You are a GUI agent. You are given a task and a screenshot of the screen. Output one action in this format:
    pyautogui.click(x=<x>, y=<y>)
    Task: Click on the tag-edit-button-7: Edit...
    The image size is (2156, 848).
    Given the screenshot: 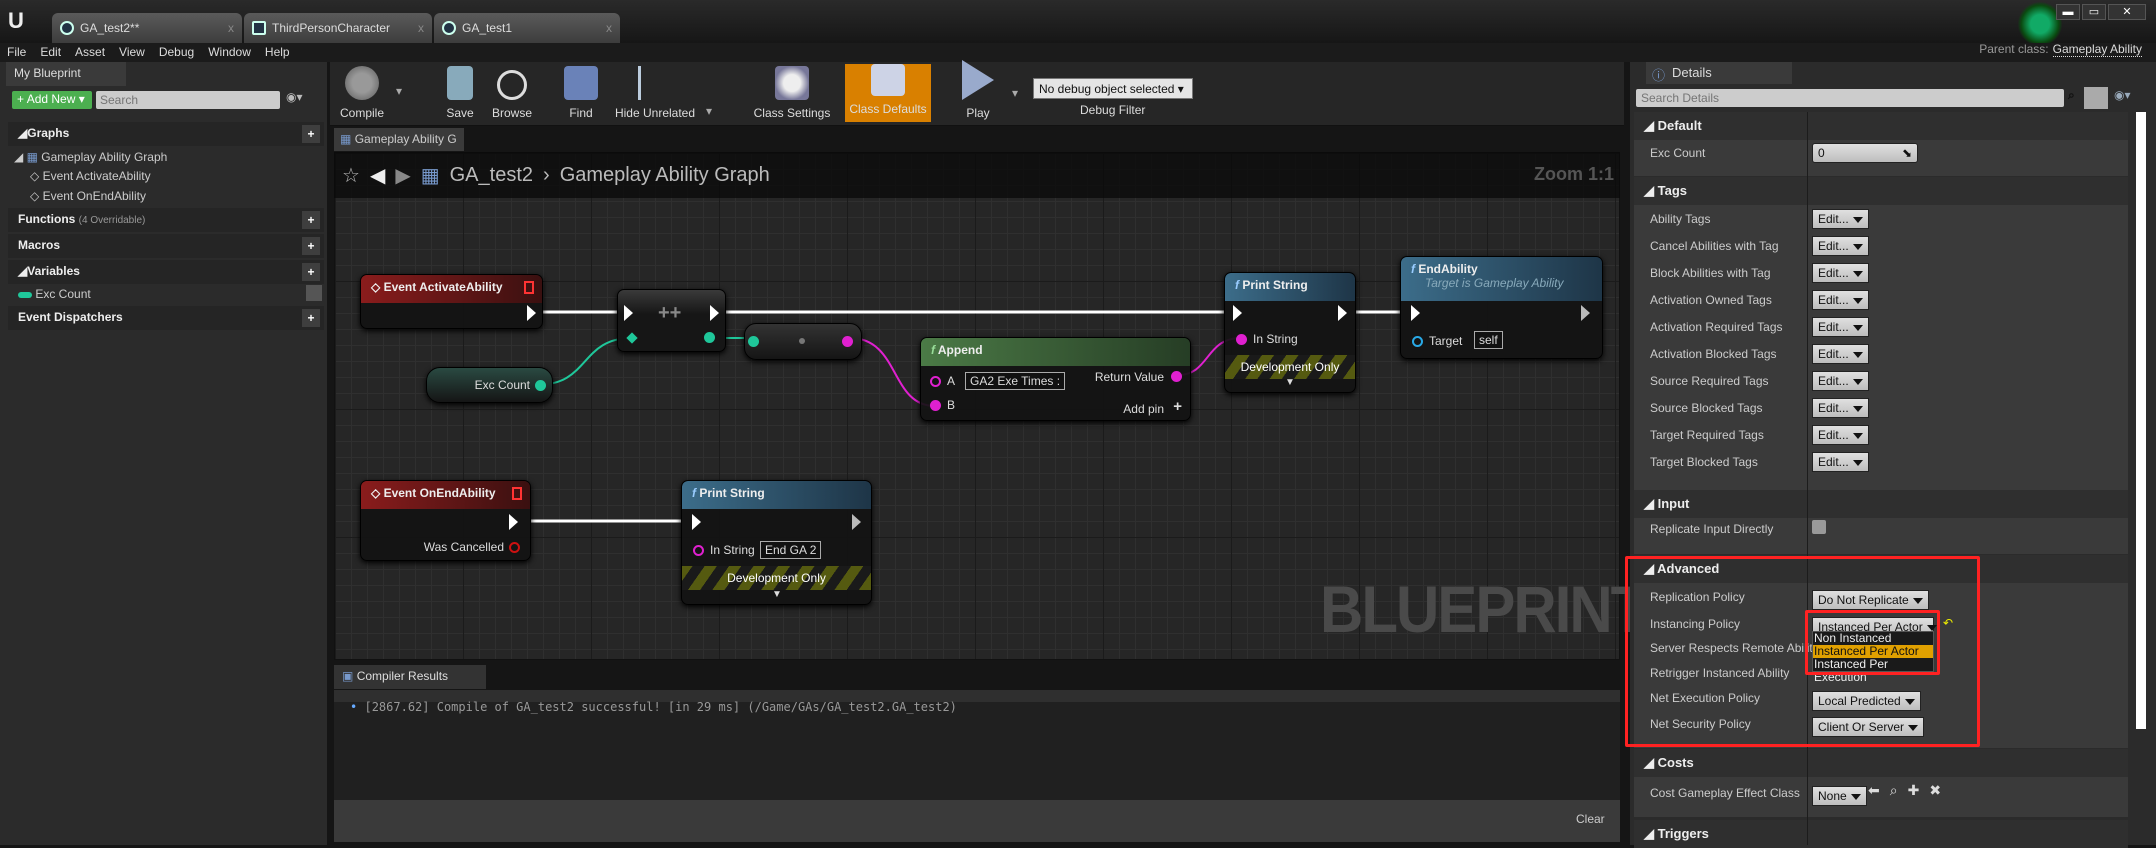 What is the action you would take?
    pyautogui.click(x=1840, y=408)
    